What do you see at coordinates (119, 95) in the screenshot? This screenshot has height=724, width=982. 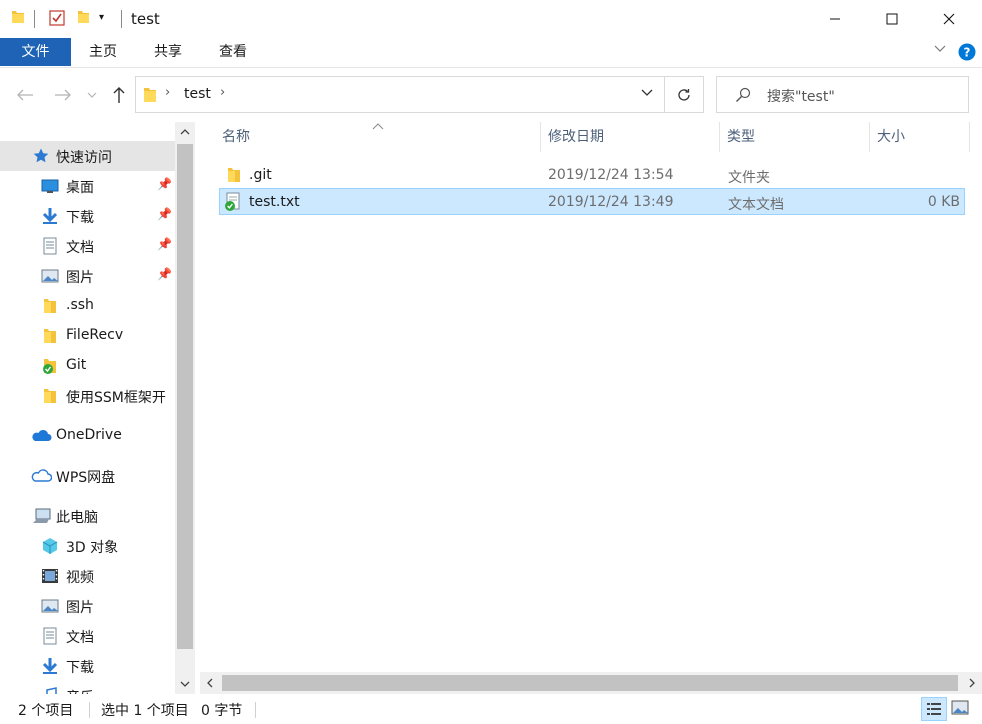 I see `up-button` at bounding box center [119, 95].